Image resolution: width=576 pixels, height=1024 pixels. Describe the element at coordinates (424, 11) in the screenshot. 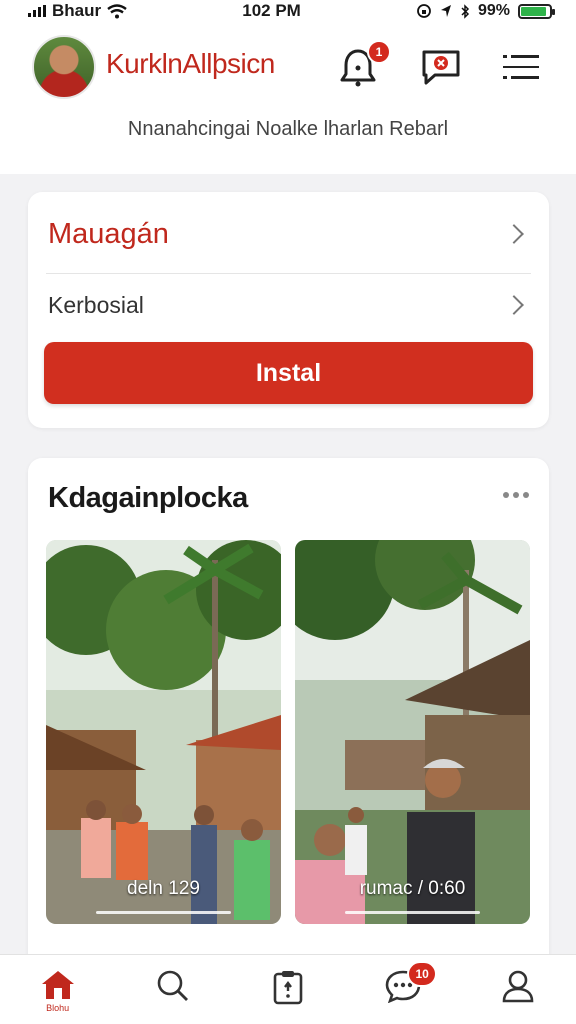

I see `lock-rotation-icon` at that location.